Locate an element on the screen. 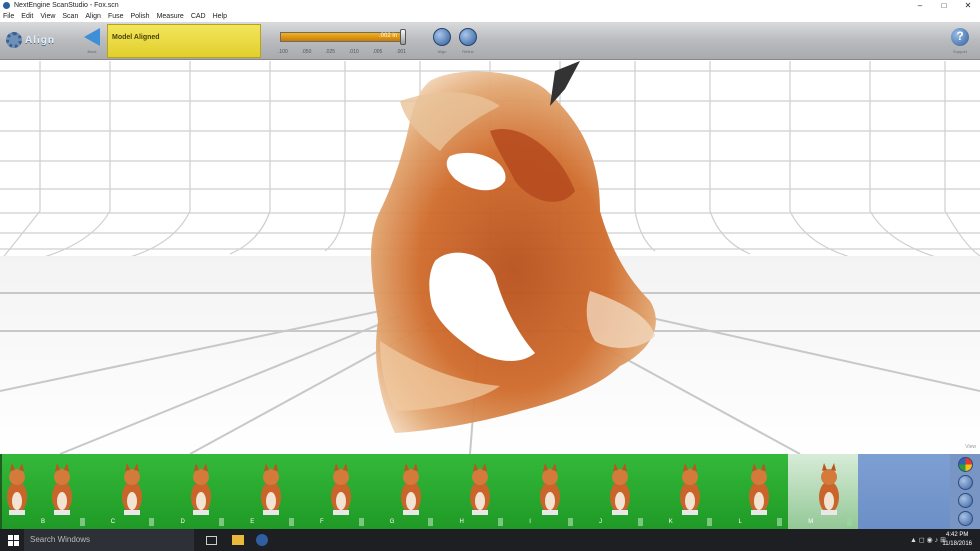 Image resolution: width=980 pixels, height=551 pixels. scan-thumbnail: K is located at coordinates (684, 491).